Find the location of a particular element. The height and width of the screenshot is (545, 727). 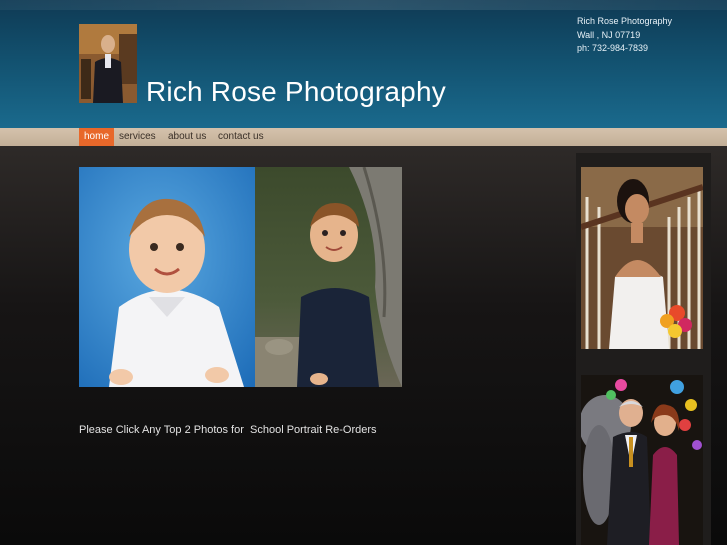

main-navigation: home services about us contact us is located at coordinates (363, 137).